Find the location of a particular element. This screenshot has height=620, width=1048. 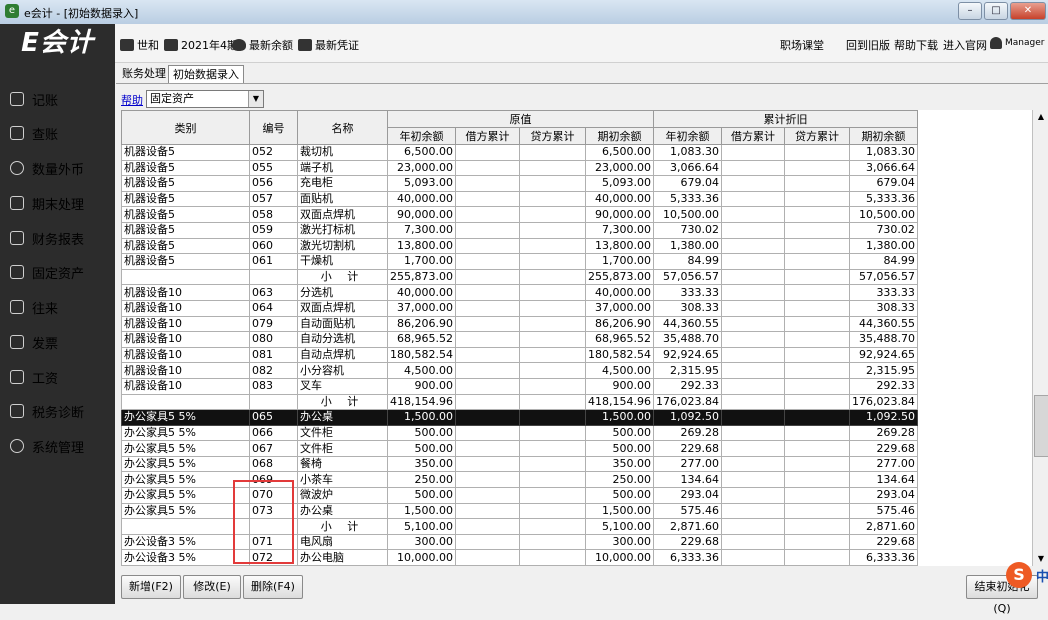

subheader-2: 贷方累计 is located at coordinates (552, 136).